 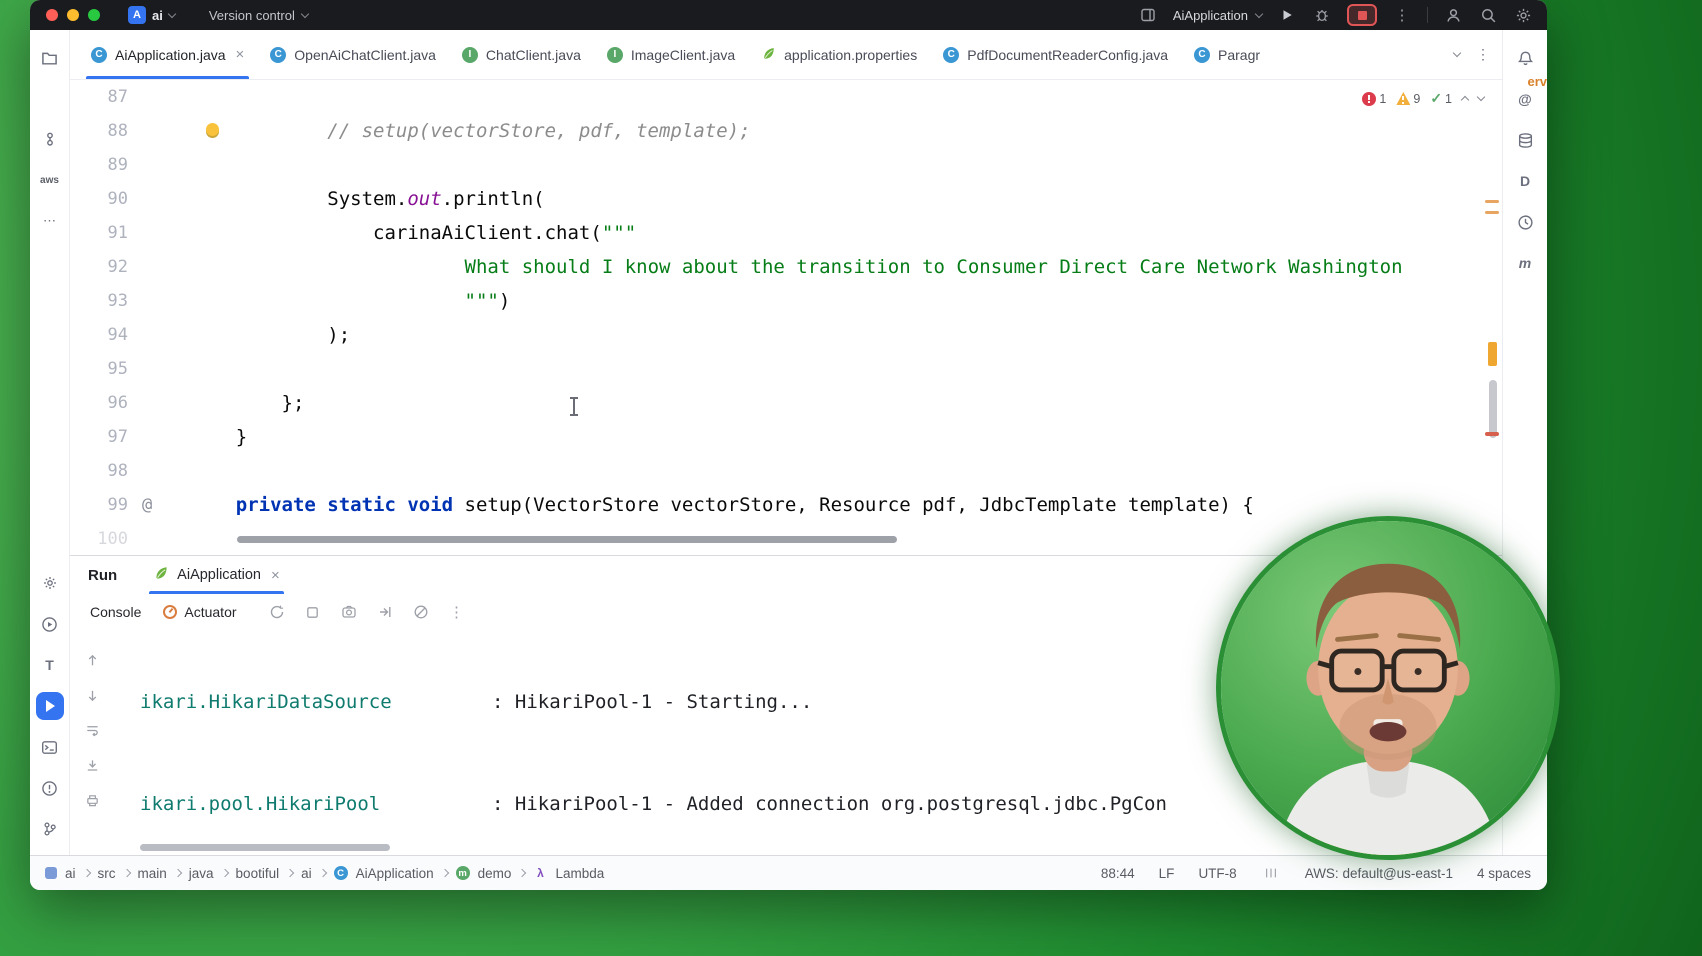 I want to click on project-tool-icon, so click(x=50, y=58).